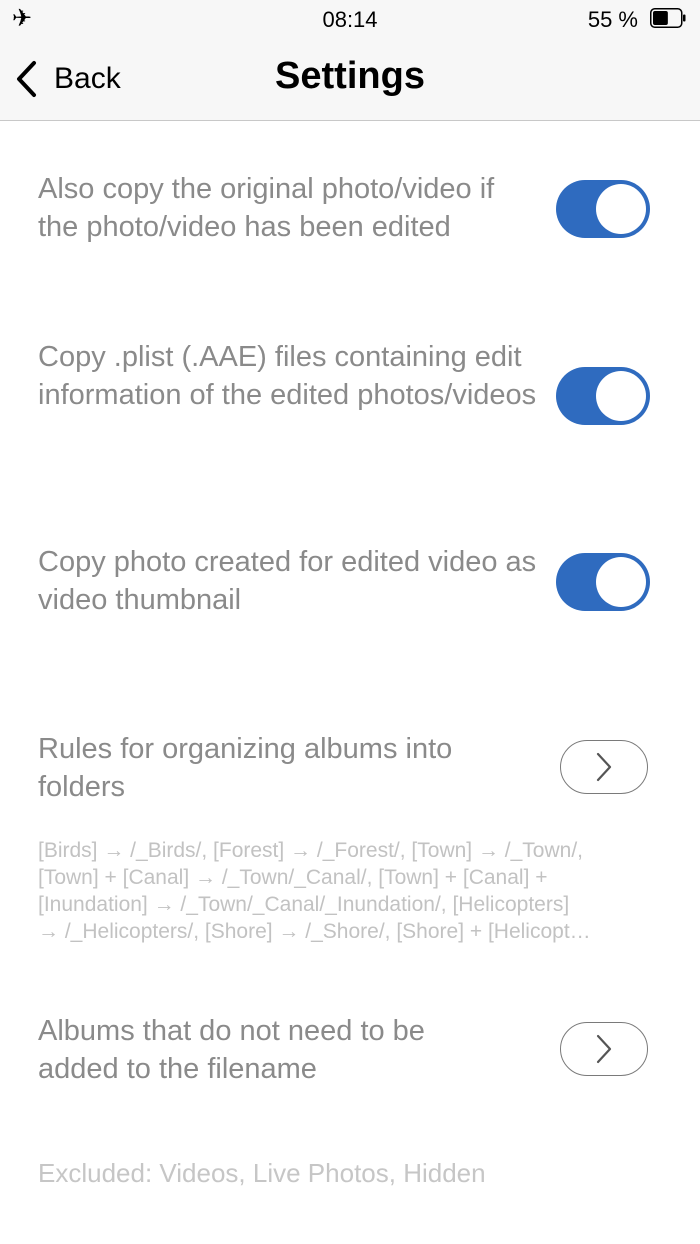  I want to click on page-title: Settings, so click(350, 76).